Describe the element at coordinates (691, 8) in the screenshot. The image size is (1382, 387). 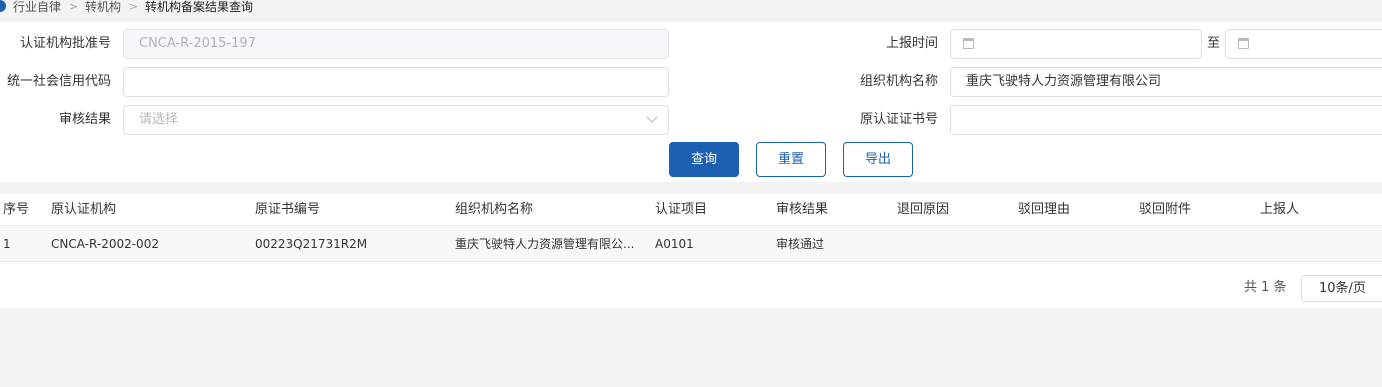
I see `breadcrumb: 行业自律 > 转机构 > 转机构备案结果查询` at that location.